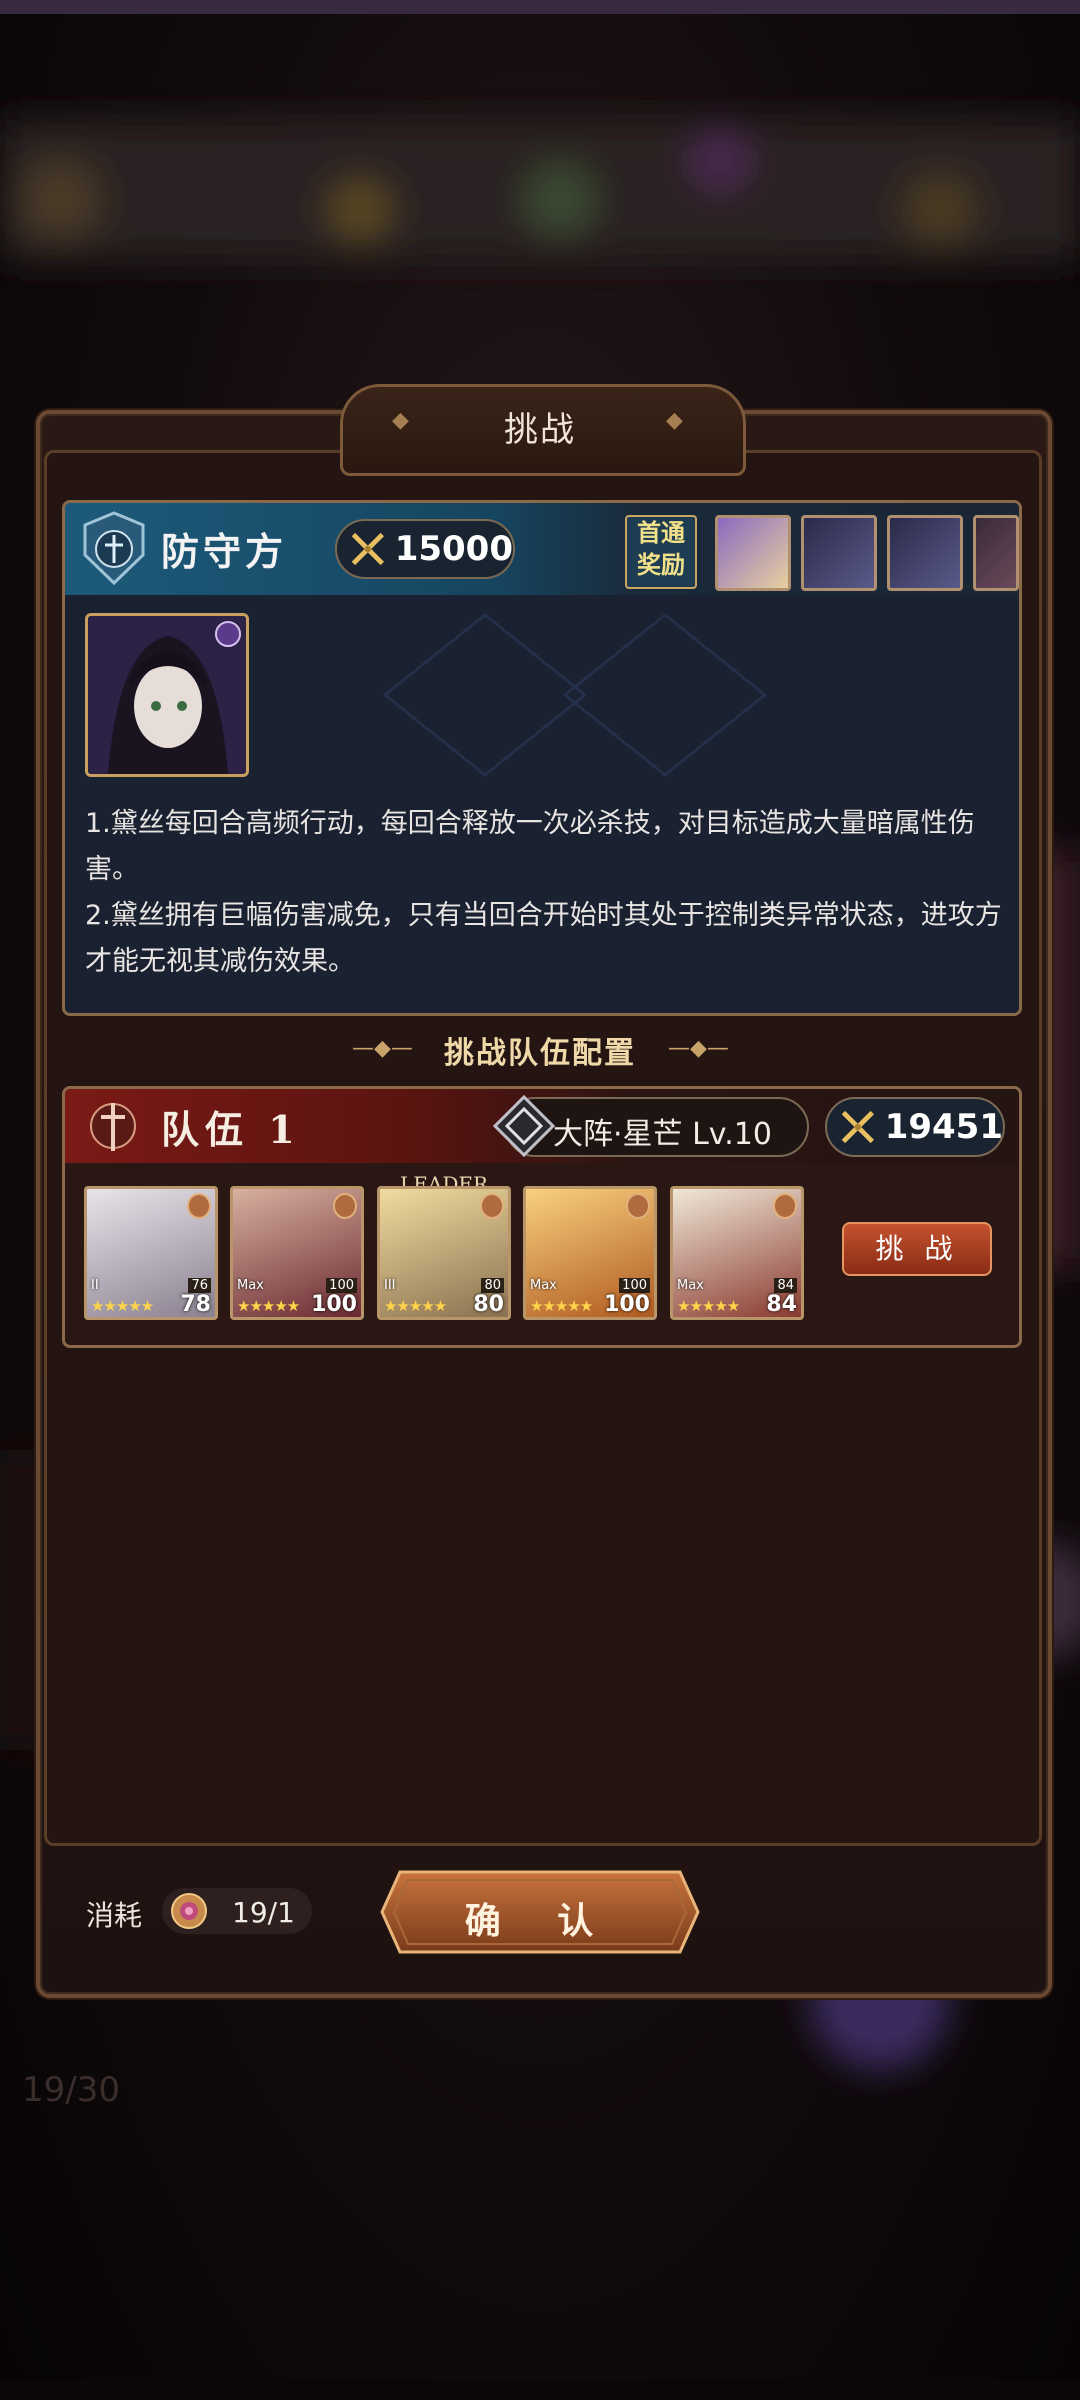 The width and height of the screenshot is (1080, 2400). What do you see at coordinates (662, 1134) in the screenshot?
I see `formation-text: 大阵·星芒 Lv.10` at bounding box center [662, 1134].